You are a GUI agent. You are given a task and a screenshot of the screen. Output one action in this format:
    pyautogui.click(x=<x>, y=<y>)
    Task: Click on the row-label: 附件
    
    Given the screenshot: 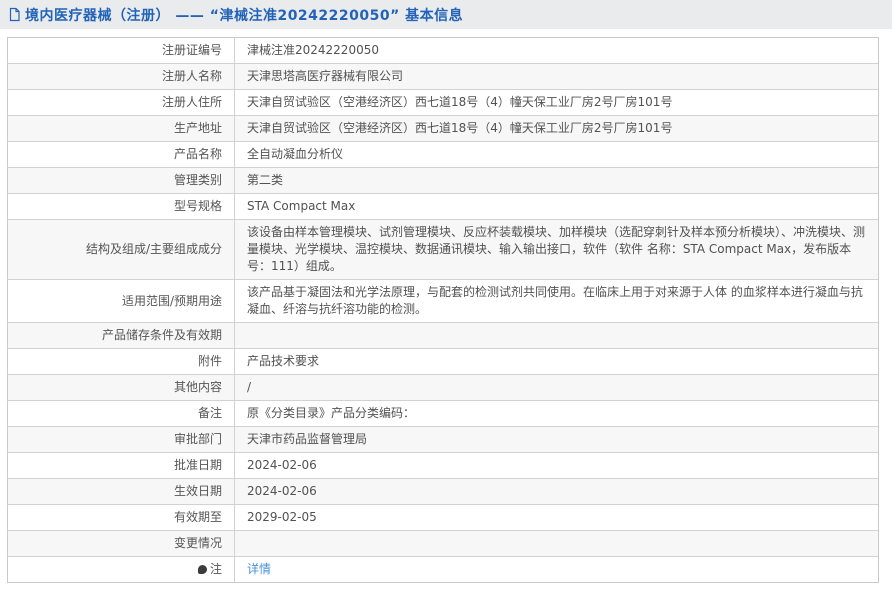 What is the action you would take?
    pyautogui.click(x=121, y=361)
    